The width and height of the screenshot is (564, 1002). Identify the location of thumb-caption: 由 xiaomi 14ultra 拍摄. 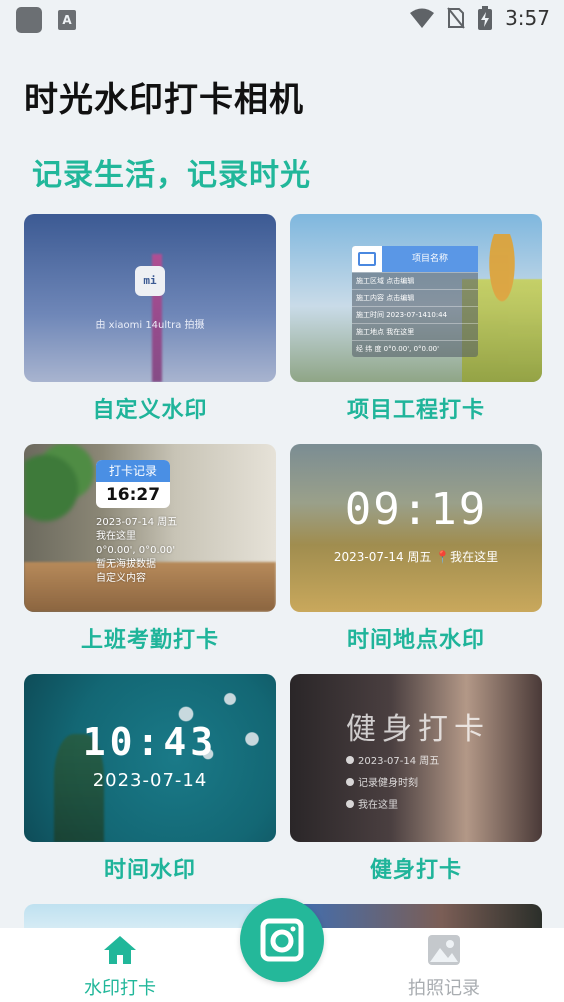
(150, 325).